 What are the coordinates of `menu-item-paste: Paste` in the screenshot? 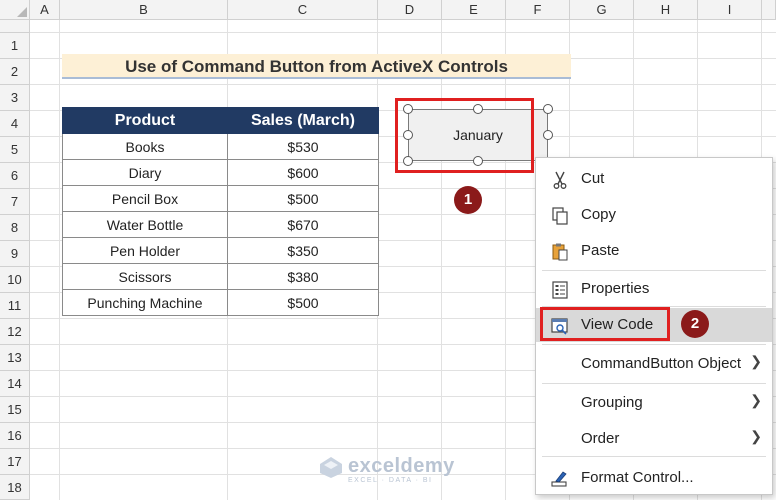 It's located at (654, 251).